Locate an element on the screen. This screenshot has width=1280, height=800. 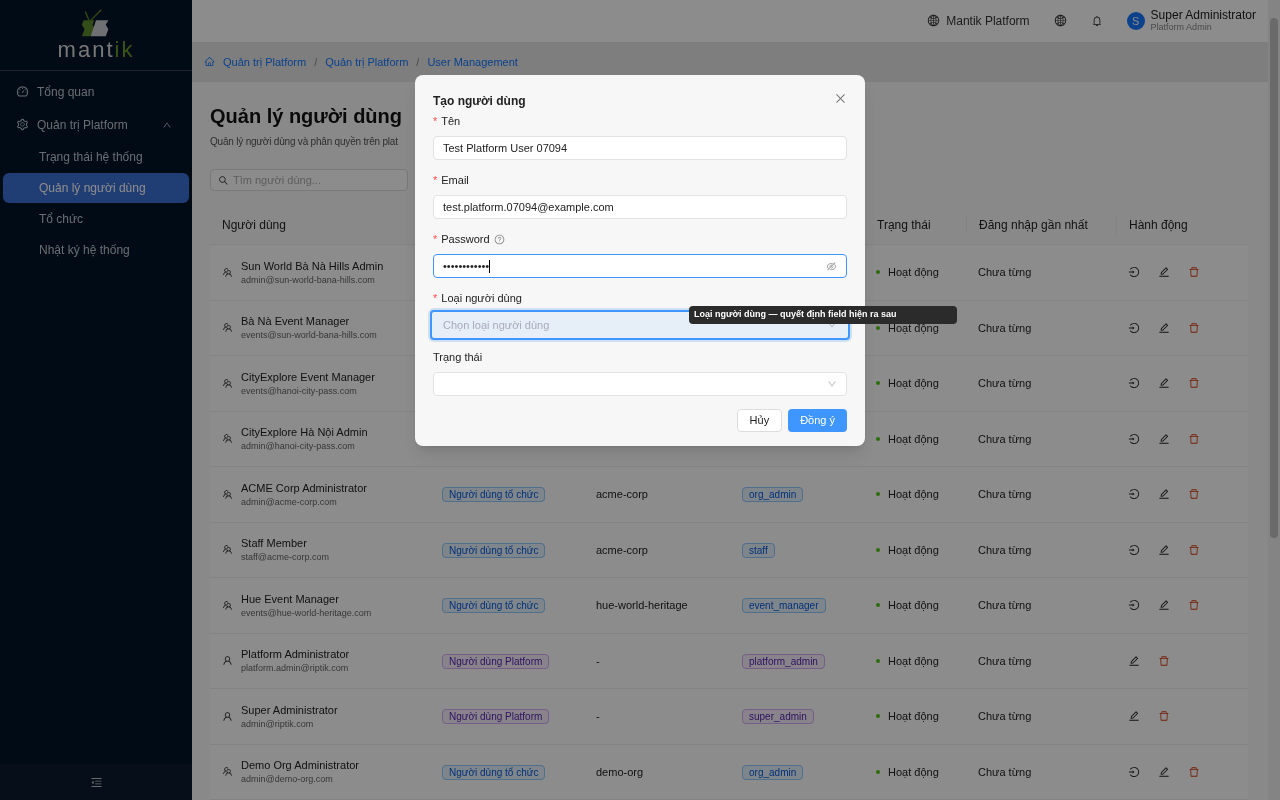
nav-item: Quản lý người dùng is located at coordinates (96, 188).